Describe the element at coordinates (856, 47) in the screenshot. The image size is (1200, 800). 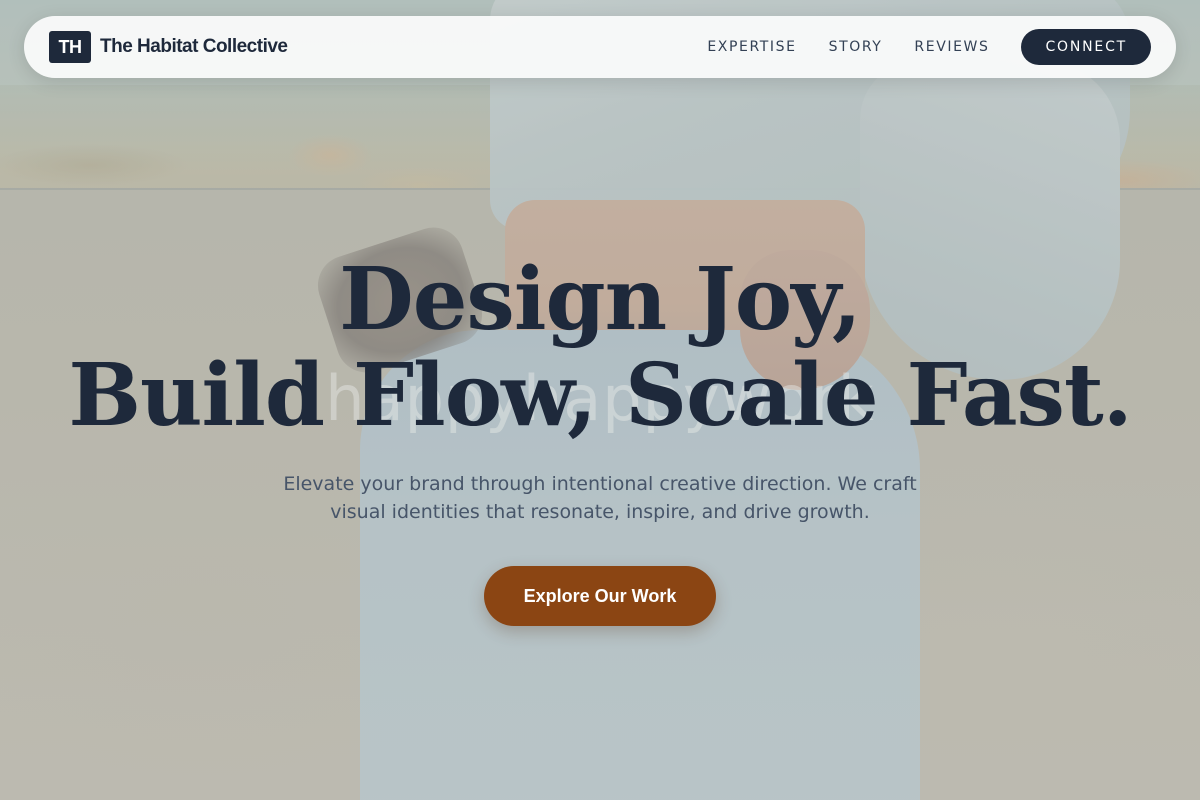
I see `nav-link-story: STORY` at that location.